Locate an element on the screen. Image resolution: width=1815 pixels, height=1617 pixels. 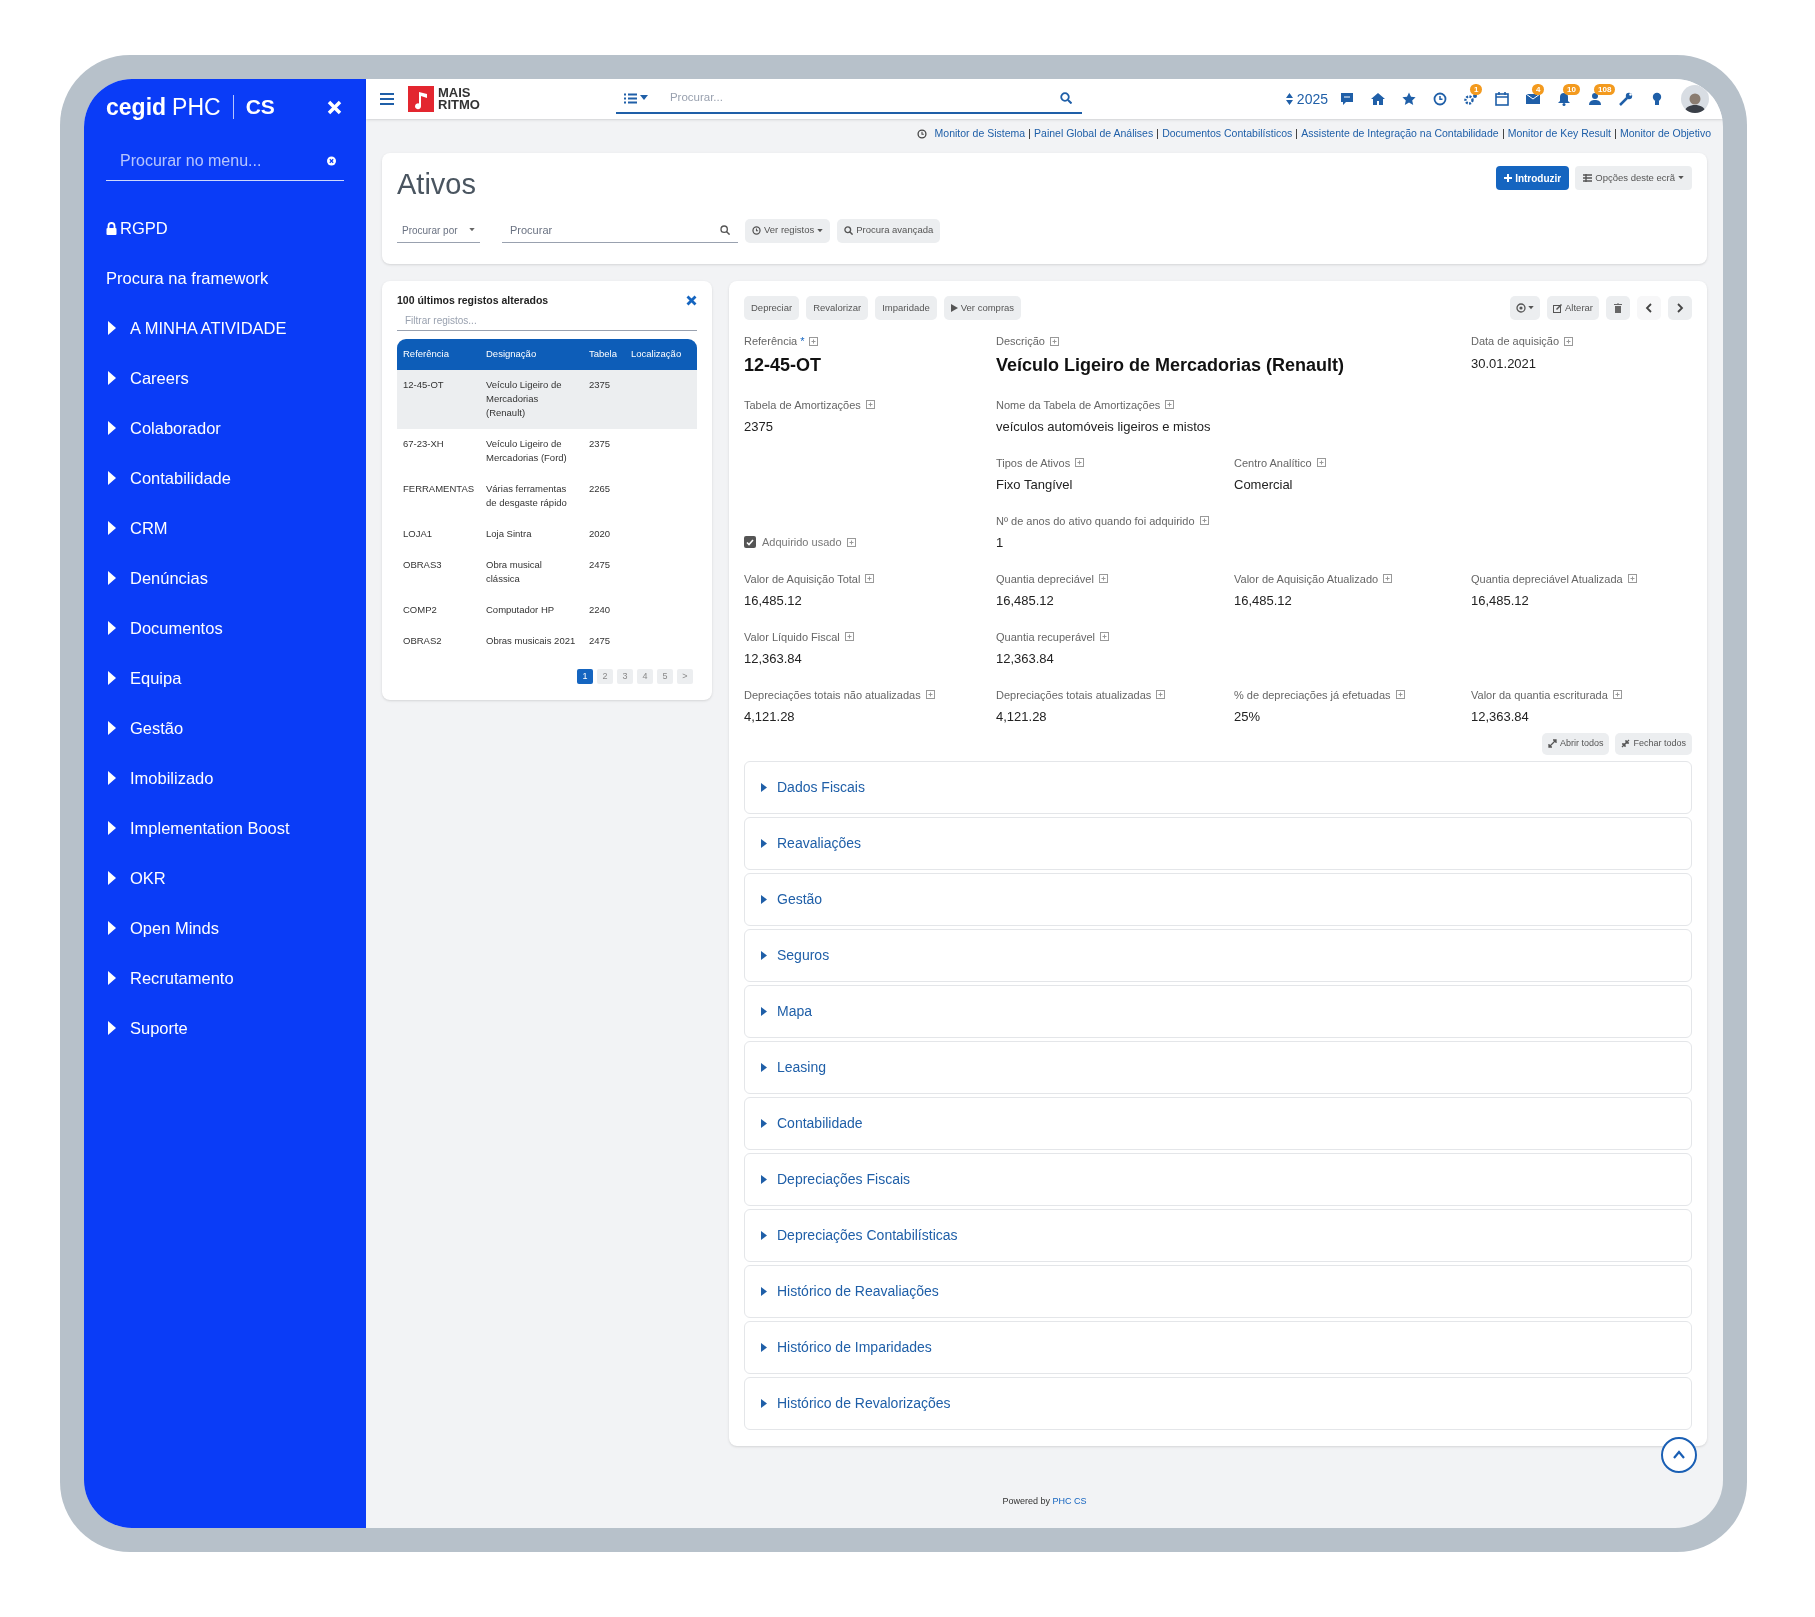
accordion-section: Depreciações Fiscais is located at coordinates (1218, 1179).